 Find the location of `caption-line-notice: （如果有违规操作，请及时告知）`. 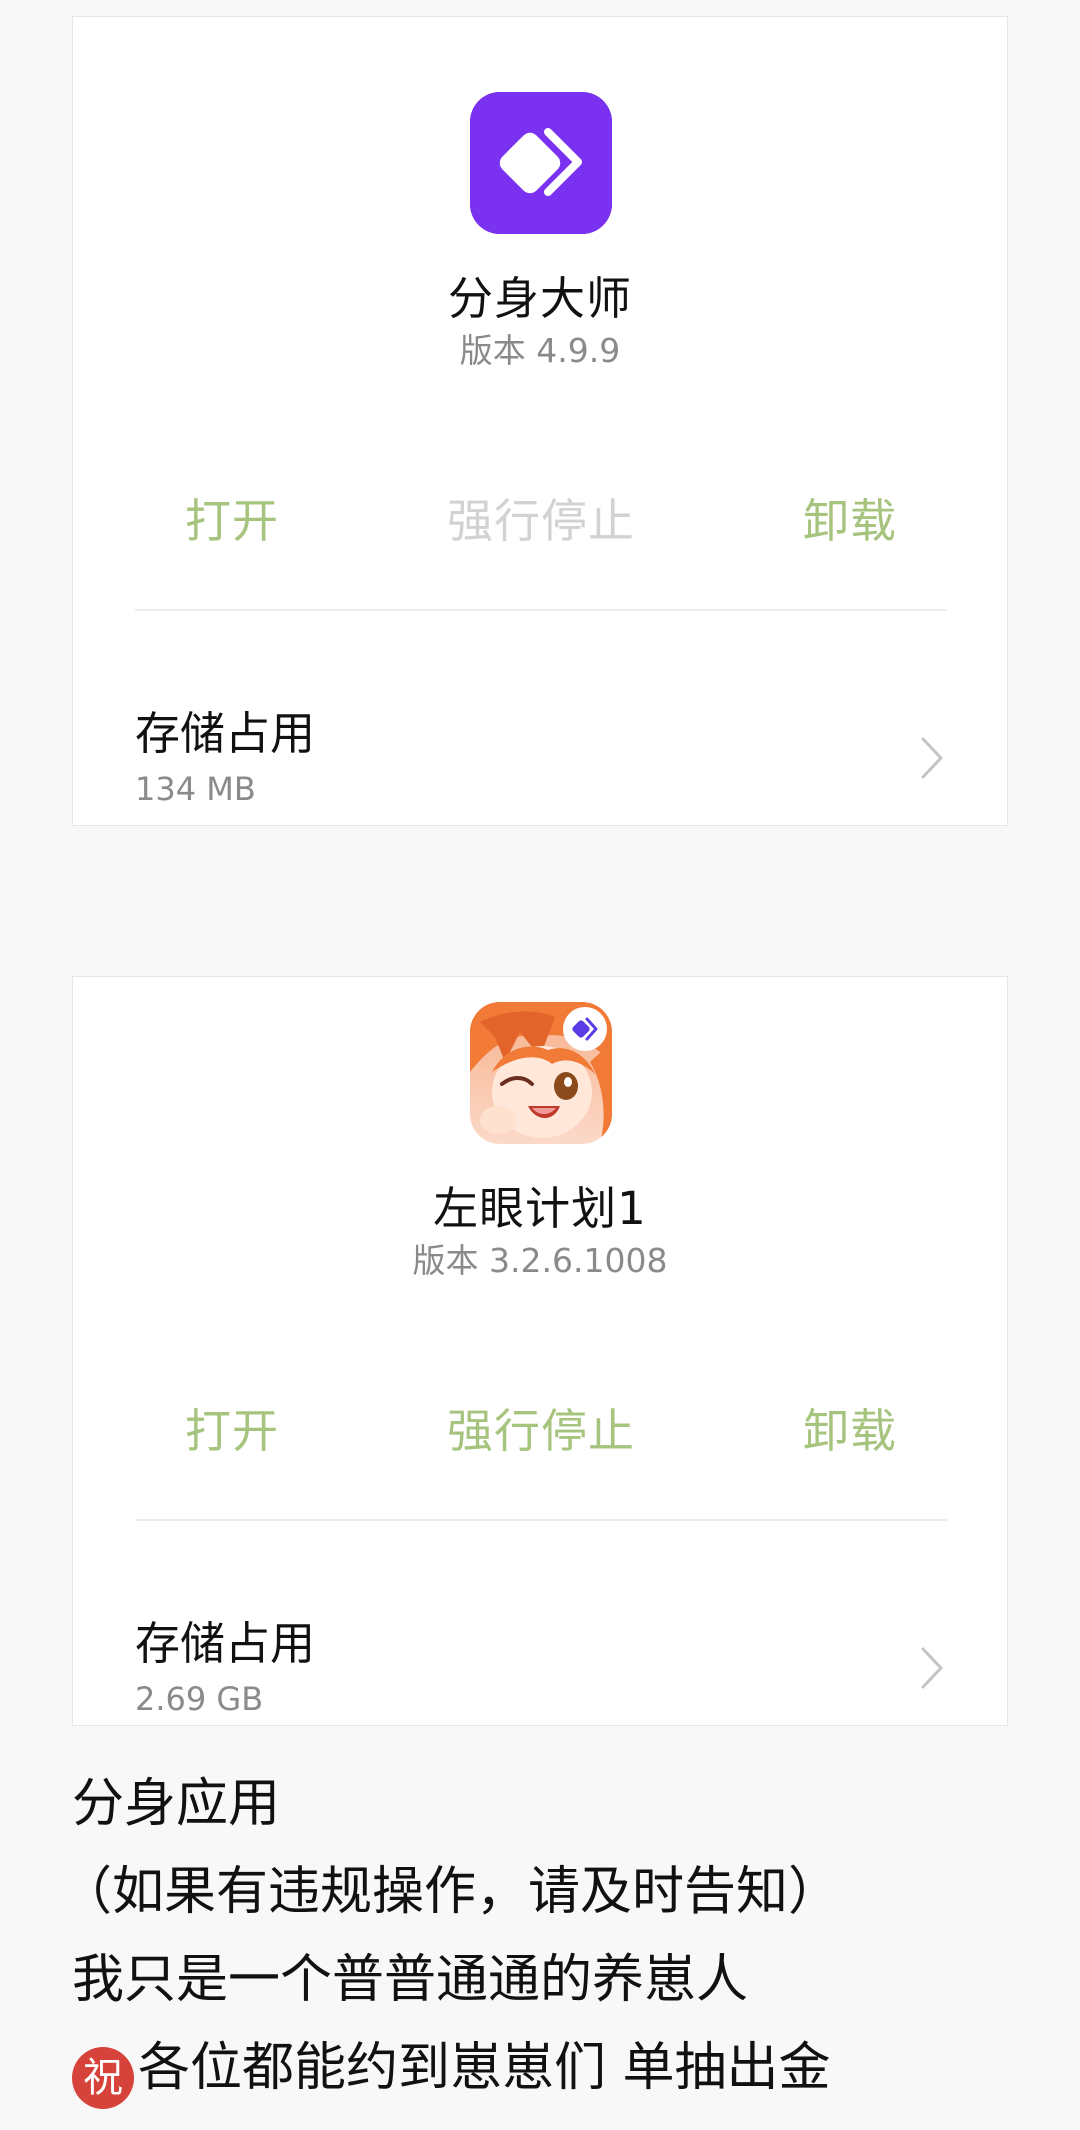

caption-line-notice: （如果有违规操作，请及时告知） is located at coordinates (450, 1892).